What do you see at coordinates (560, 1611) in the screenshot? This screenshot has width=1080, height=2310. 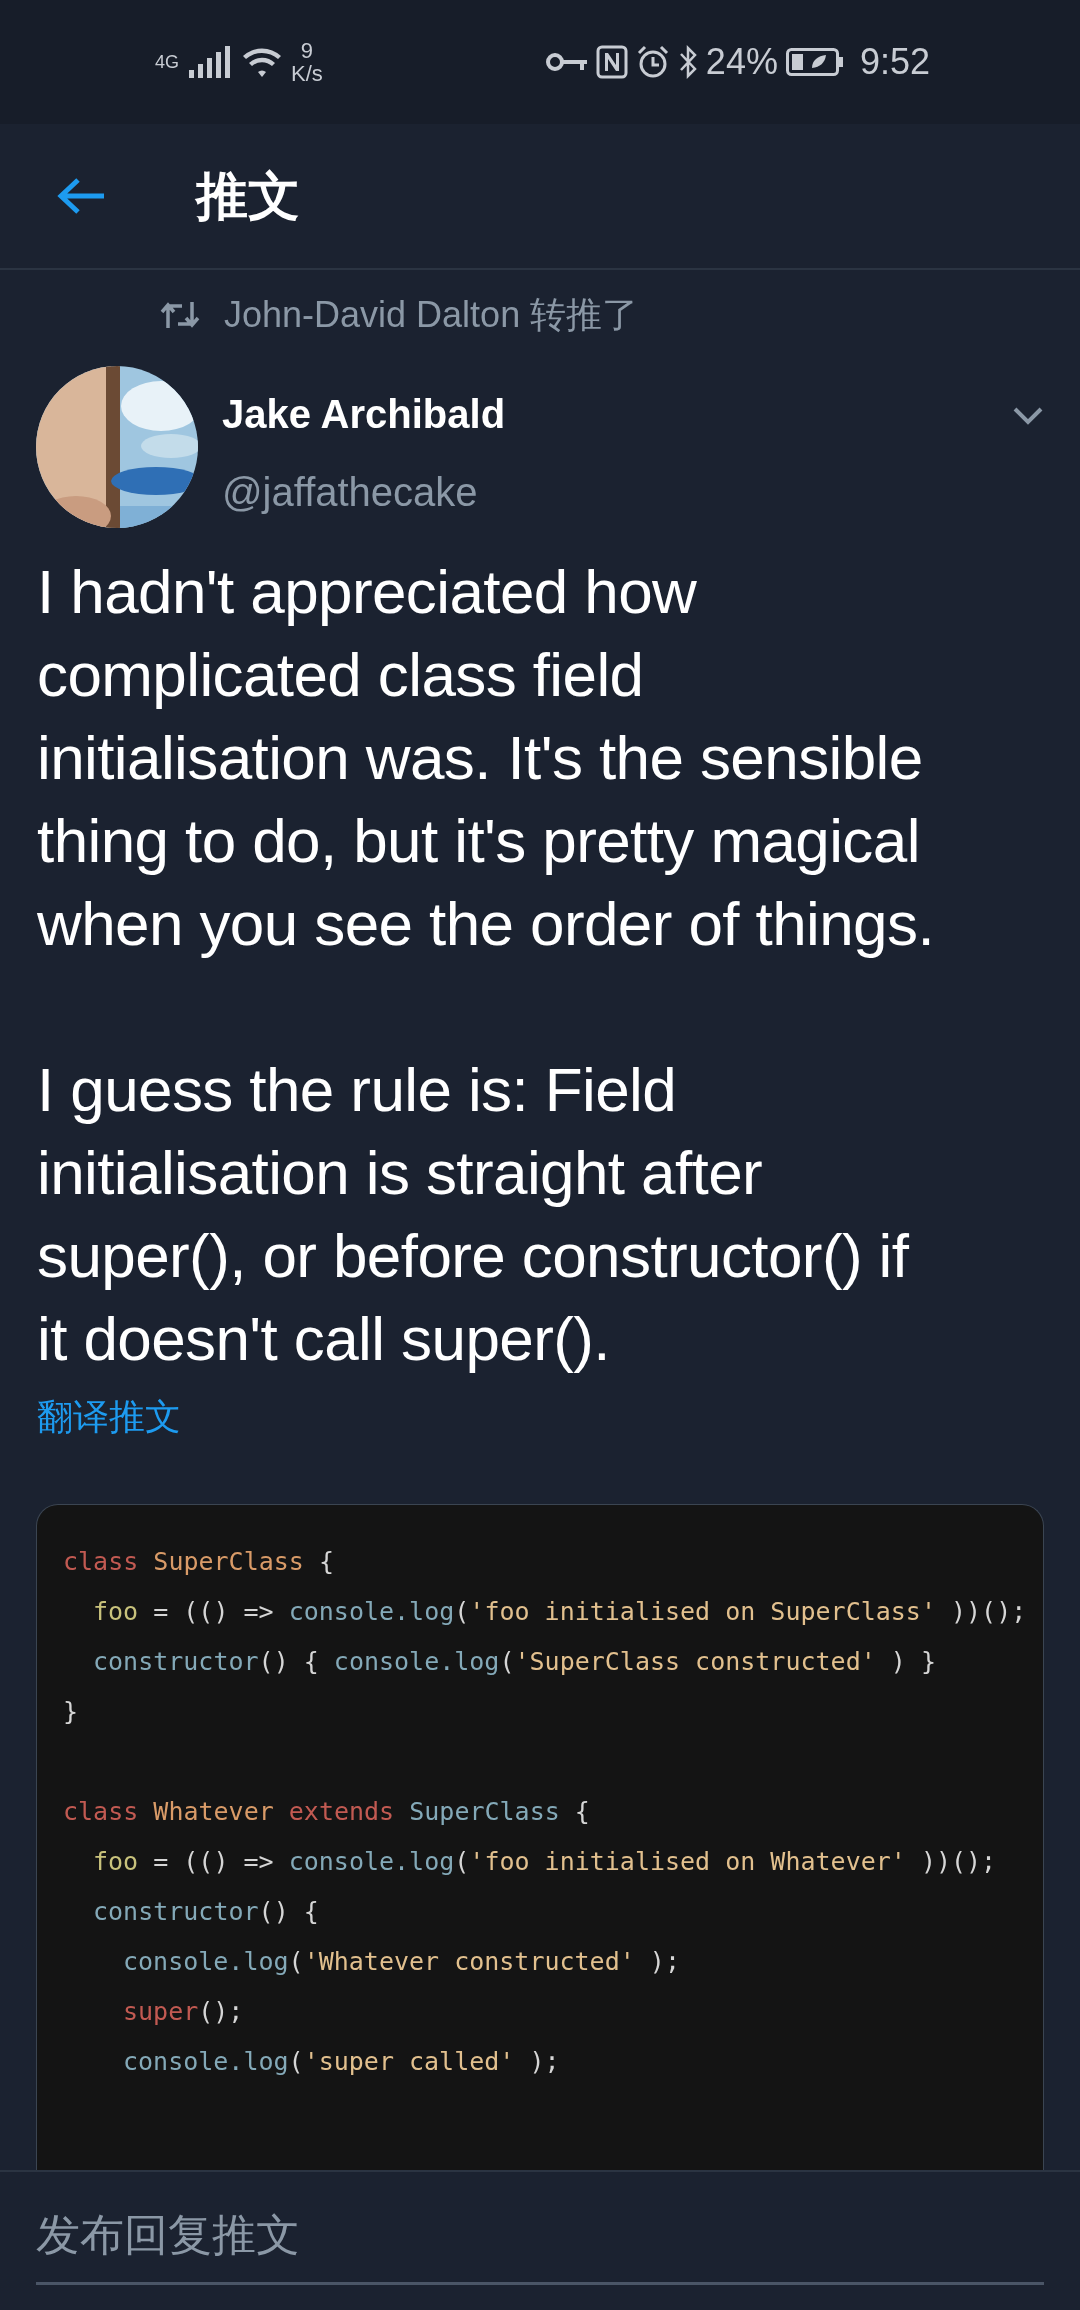 I see `code-line: foo = (() => console.log('foo initialised on SuperClass' ))();` at bounding box center [560, 1611].